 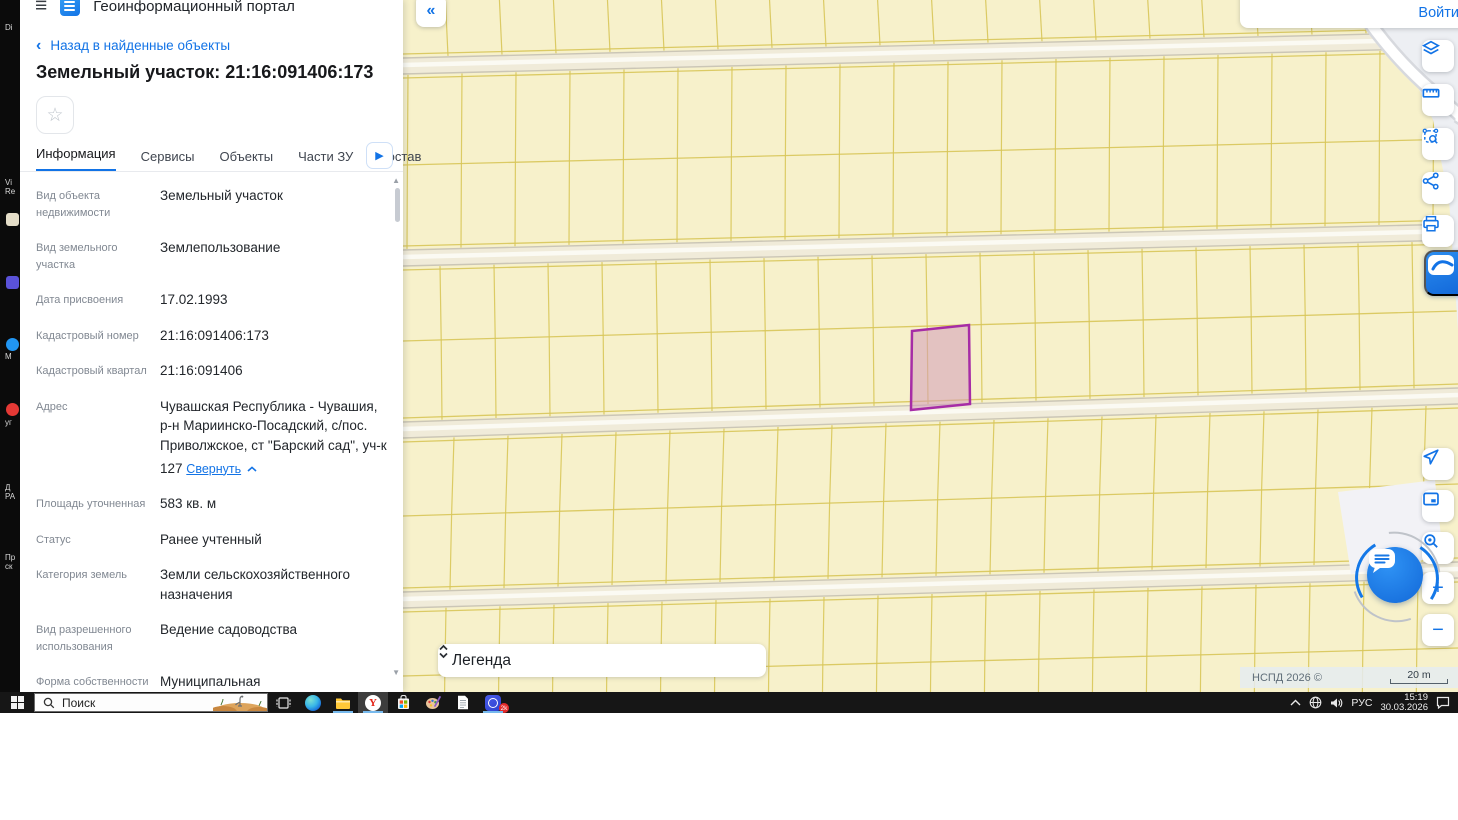 I want to click on paint-icon, so click(x=433, y=702).